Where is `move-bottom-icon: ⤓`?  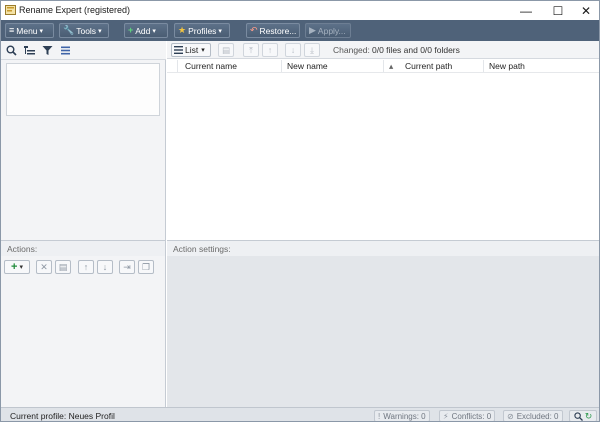
move-bottom-icon: ⤓ is located at coordinates (312, 49).